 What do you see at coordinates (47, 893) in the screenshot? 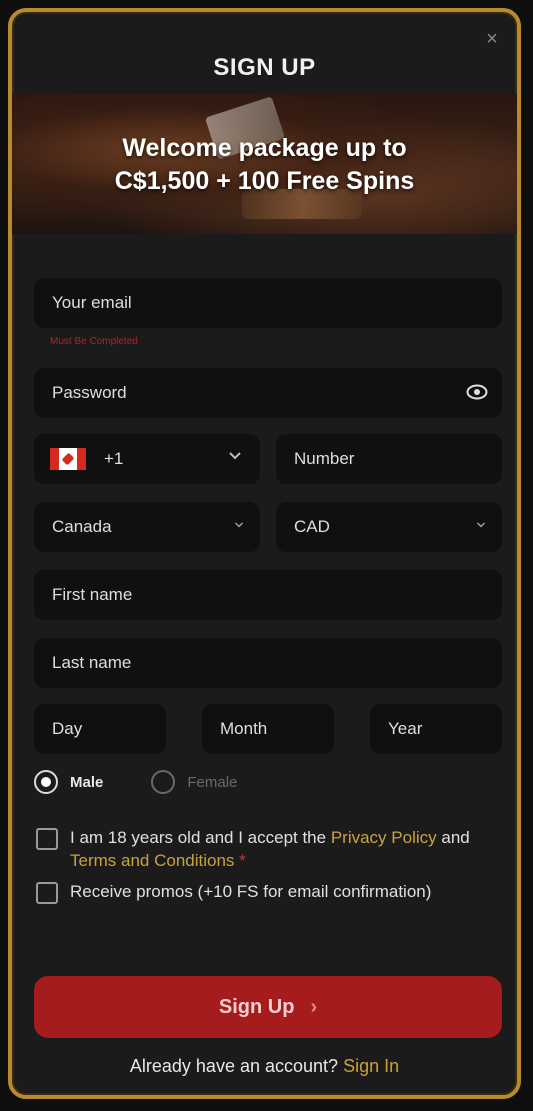
I see `promos-checkbox` at bounding box center [47, 893].